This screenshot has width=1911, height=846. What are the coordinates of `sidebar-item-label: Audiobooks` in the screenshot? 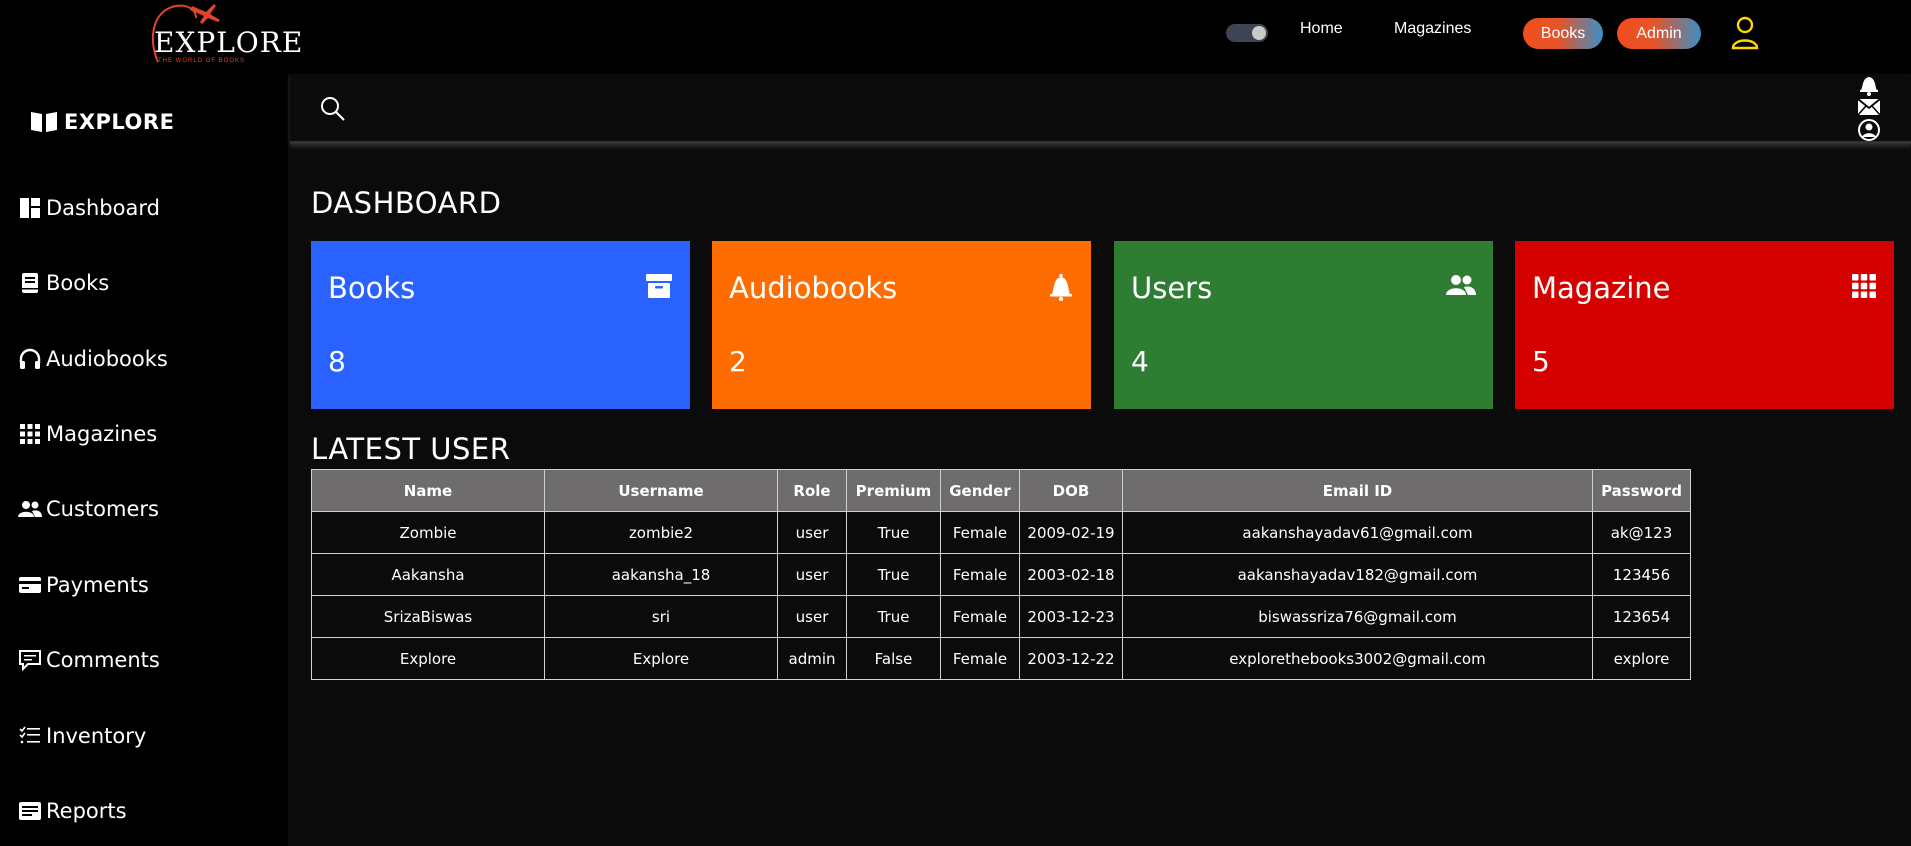 It's located at (107, 359).